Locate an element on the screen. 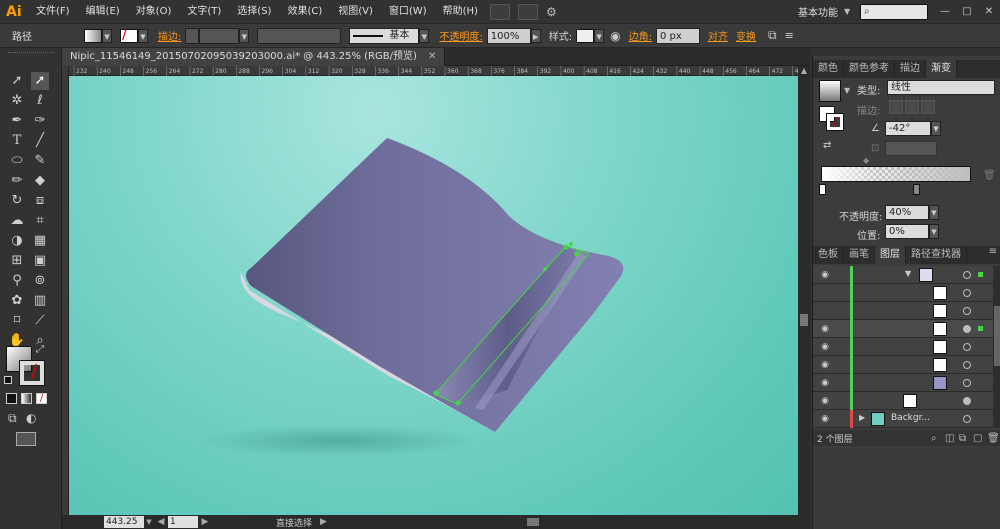 The width and height of the screenshot is (1000, 529). scale-icon: ⧈ is located at coordinates (40, 201).